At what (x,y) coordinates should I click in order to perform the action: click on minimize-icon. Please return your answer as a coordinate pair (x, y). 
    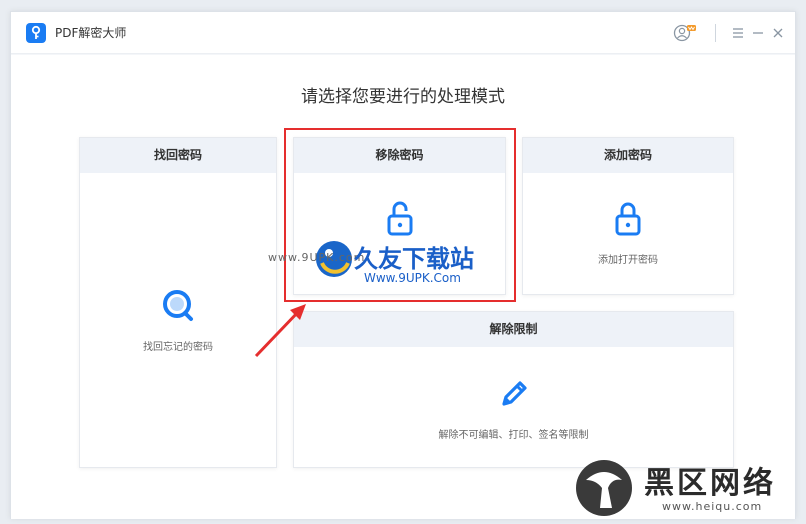
    Looking at the image, I should click on (758, 33).